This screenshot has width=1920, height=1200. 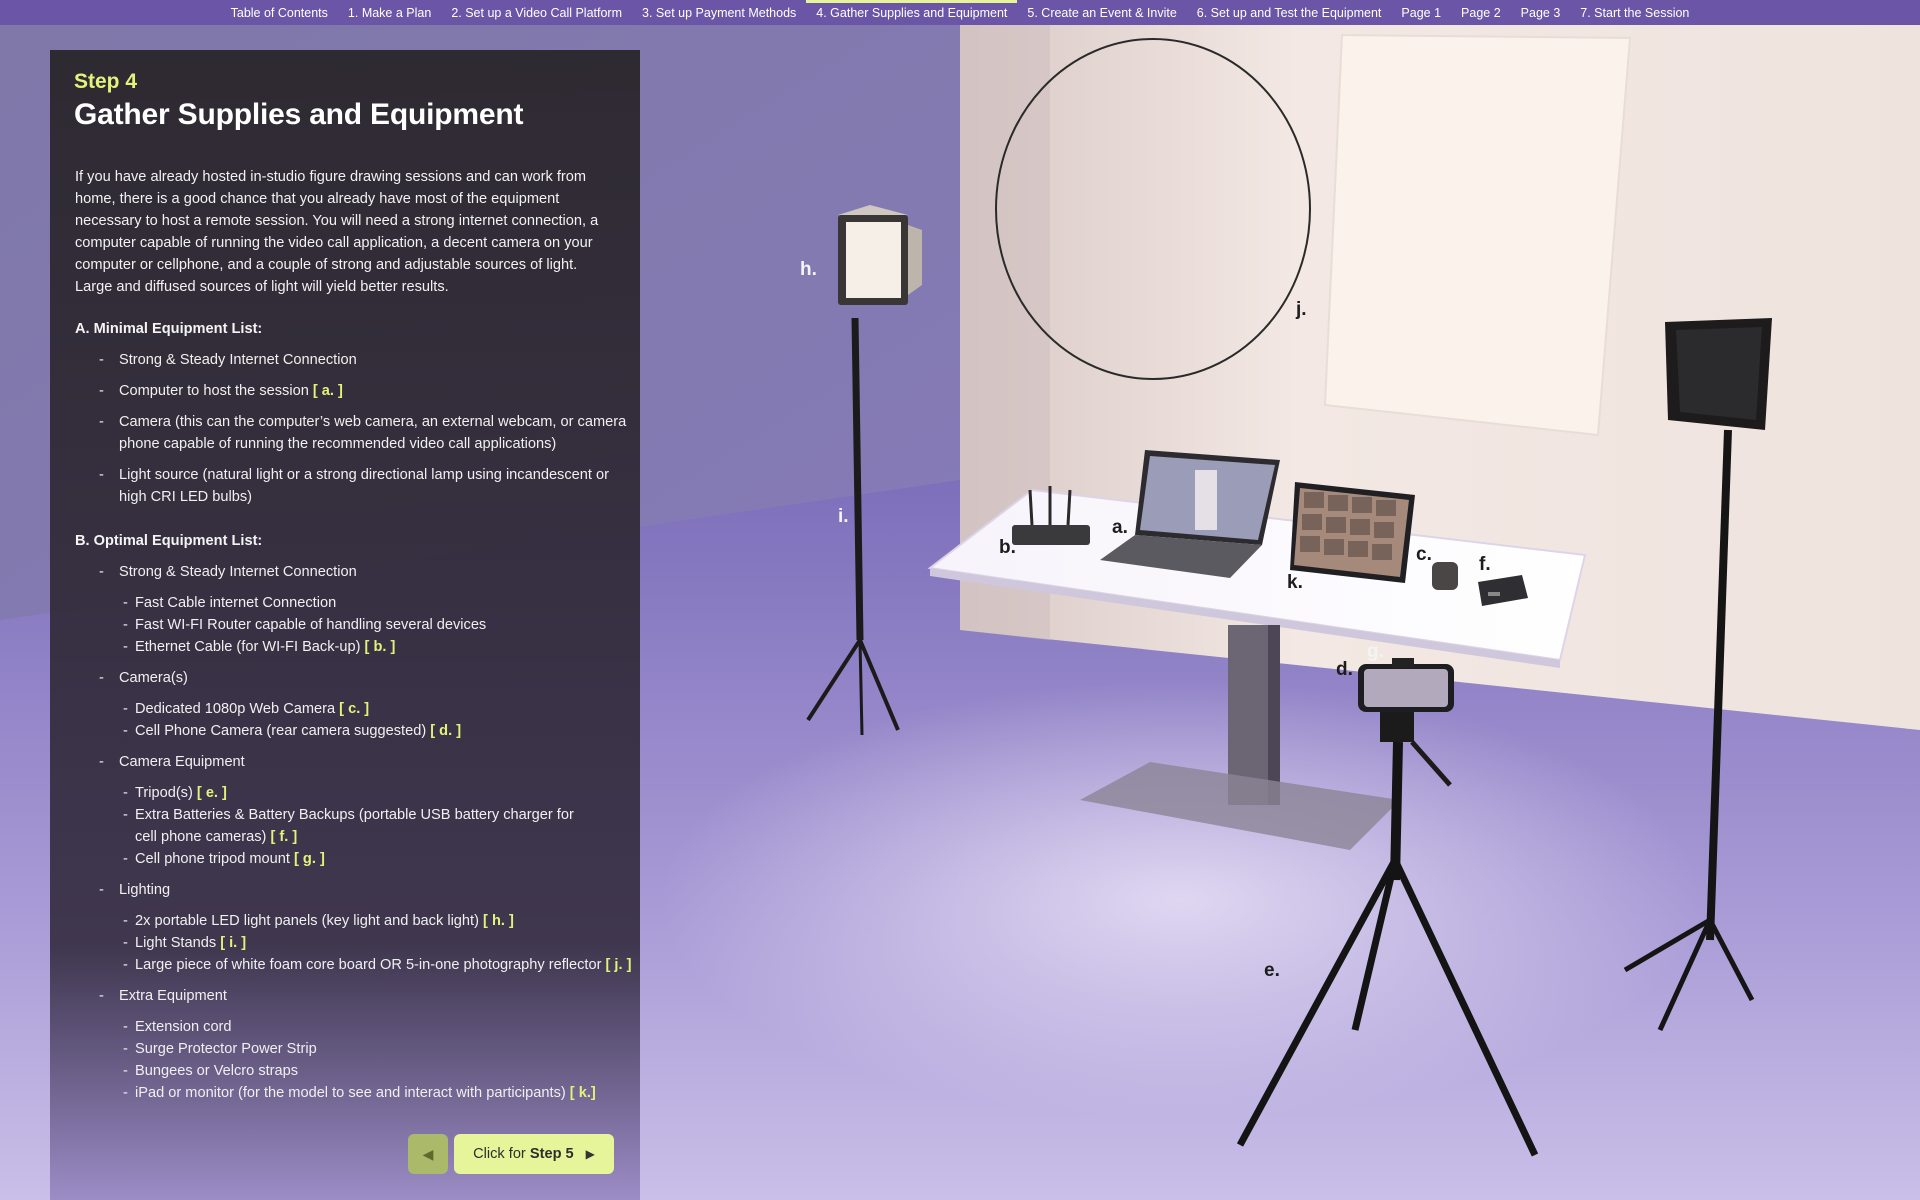 I want to click on ref-k: [ k.], so click(x=582, y=1093).